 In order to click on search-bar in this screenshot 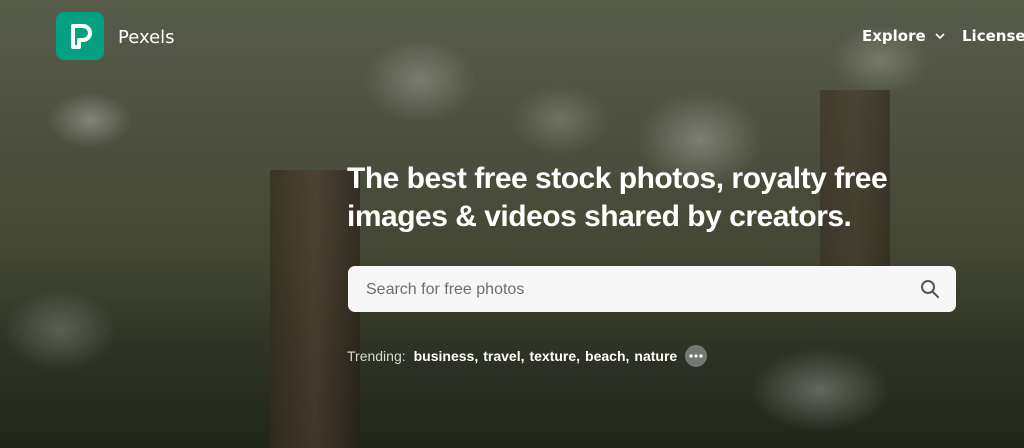, I will do `click(652, 290)`.